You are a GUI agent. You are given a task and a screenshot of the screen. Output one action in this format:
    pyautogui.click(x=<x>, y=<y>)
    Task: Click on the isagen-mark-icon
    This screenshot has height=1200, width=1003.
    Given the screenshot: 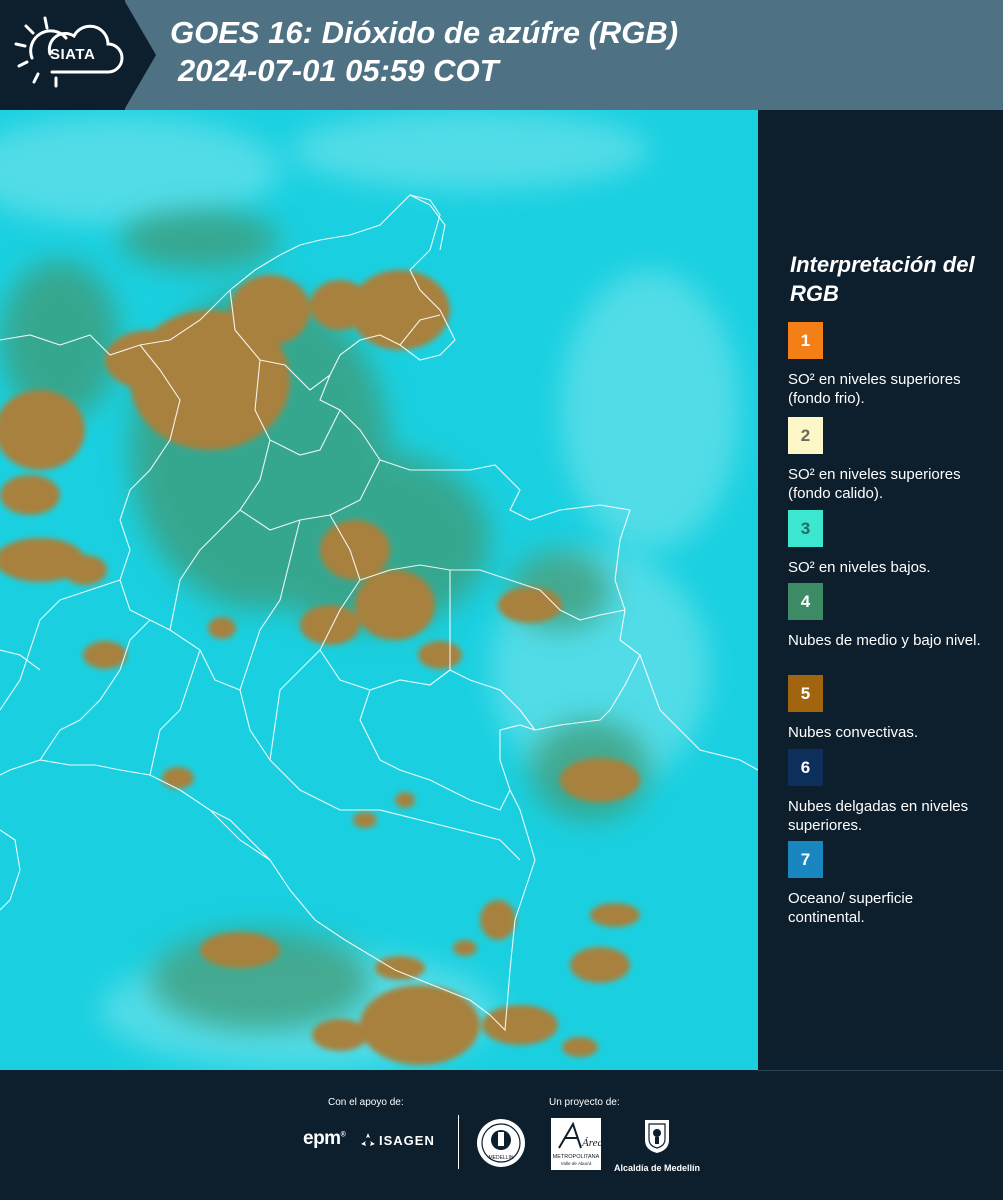 What is the action you would take?
    pyautogui.click(x=368, y=1139)
    